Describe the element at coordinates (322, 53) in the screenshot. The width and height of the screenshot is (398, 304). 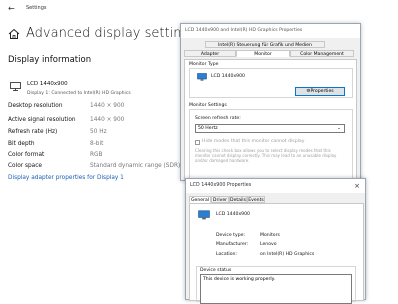
I see `tab-color-management: Color Management` at that location.